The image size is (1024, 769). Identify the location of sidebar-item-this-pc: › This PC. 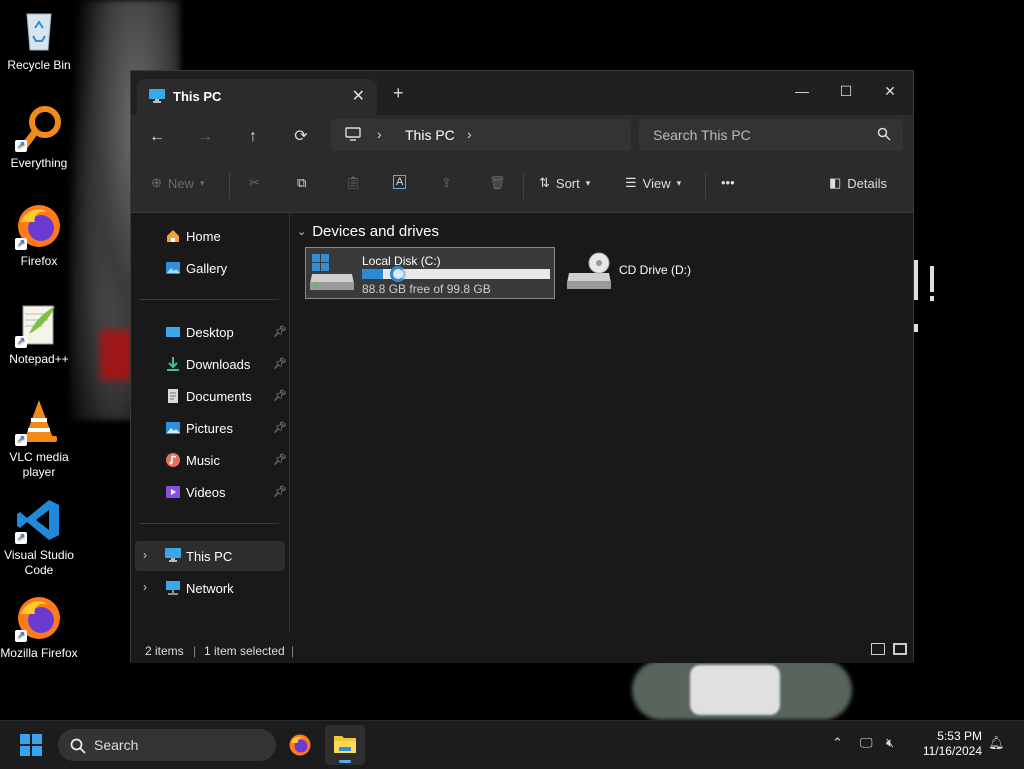
(210, 556).